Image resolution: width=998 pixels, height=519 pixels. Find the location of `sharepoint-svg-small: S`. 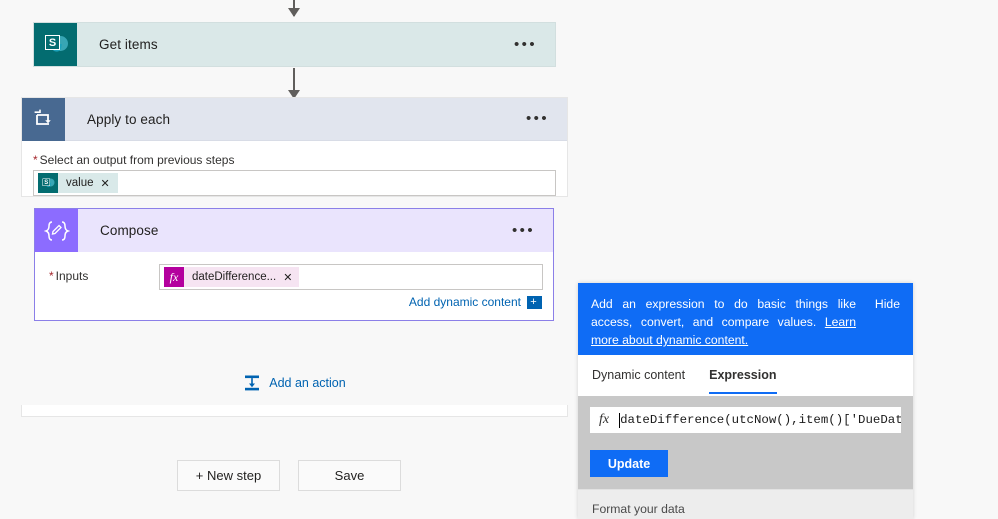

sharepoint-svg-small: S is located at coordinates (48, 182).